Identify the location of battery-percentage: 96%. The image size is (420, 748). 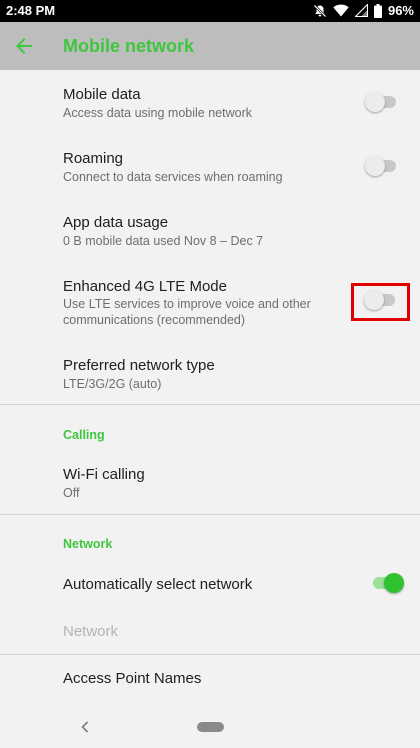
(400, 10).